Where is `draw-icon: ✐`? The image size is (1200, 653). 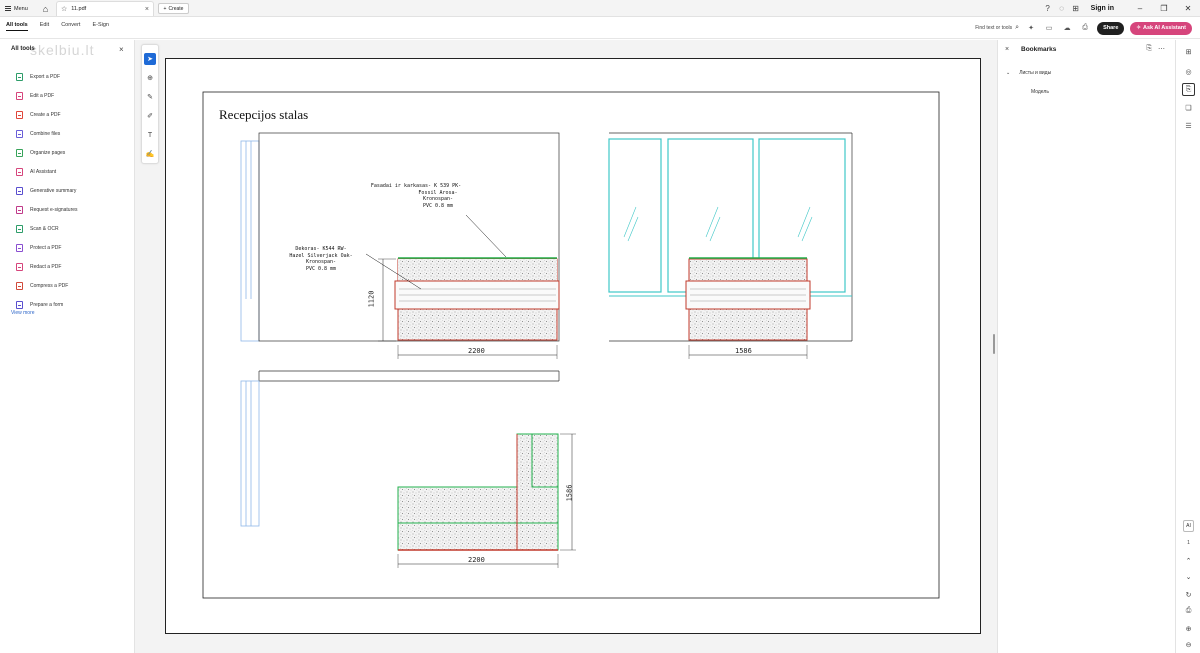 draw-icon: ✐ is located at coordinates (150, 116).